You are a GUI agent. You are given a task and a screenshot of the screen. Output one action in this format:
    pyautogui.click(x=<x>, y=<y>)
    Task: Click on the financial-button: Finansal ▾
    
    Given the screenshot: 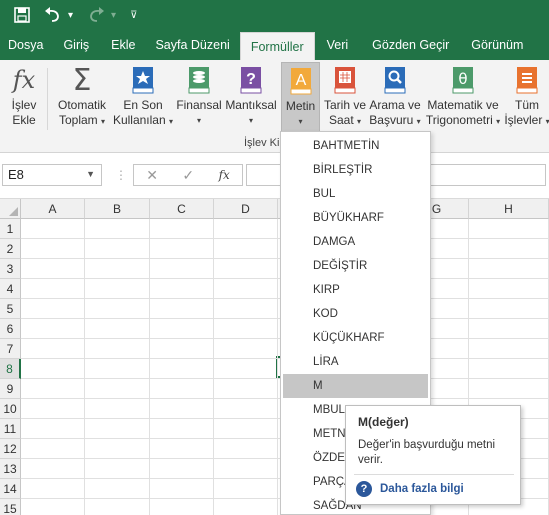 What is the action you would take?
    pyautogui.click(x=199, y=96)
    